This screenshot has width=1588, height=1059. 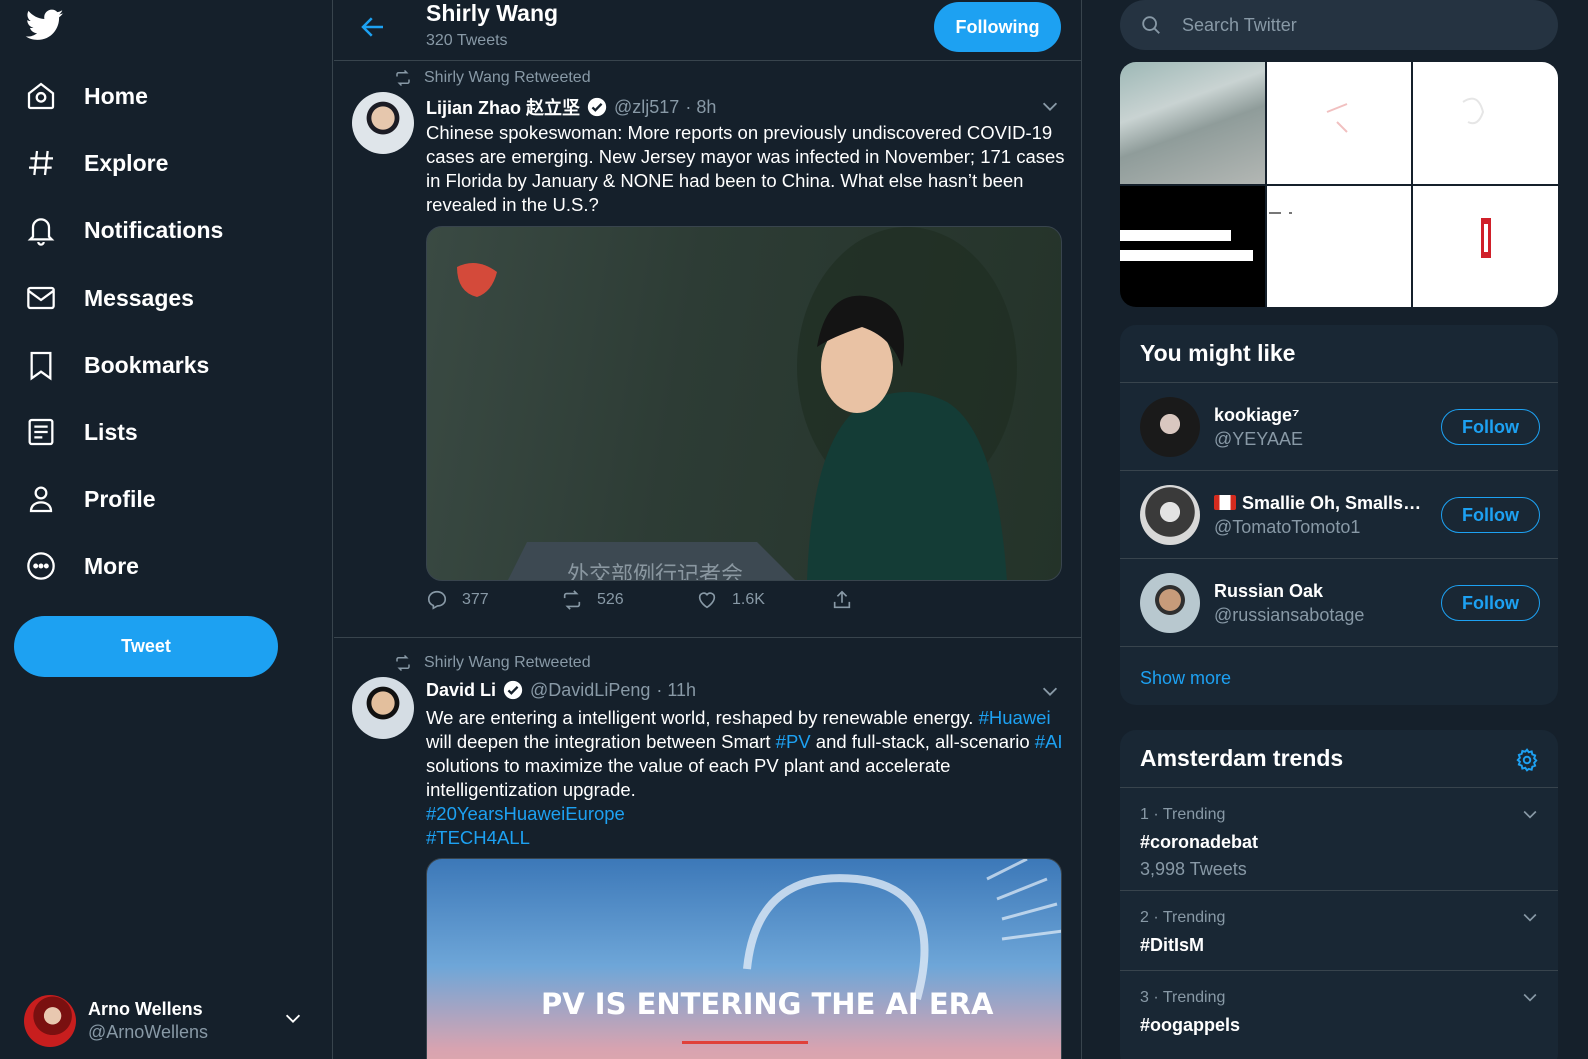 What do you see at coordinates (41, 163) in the screenshot?
I see `hashtag-icon` at bounding box center [41, 163].